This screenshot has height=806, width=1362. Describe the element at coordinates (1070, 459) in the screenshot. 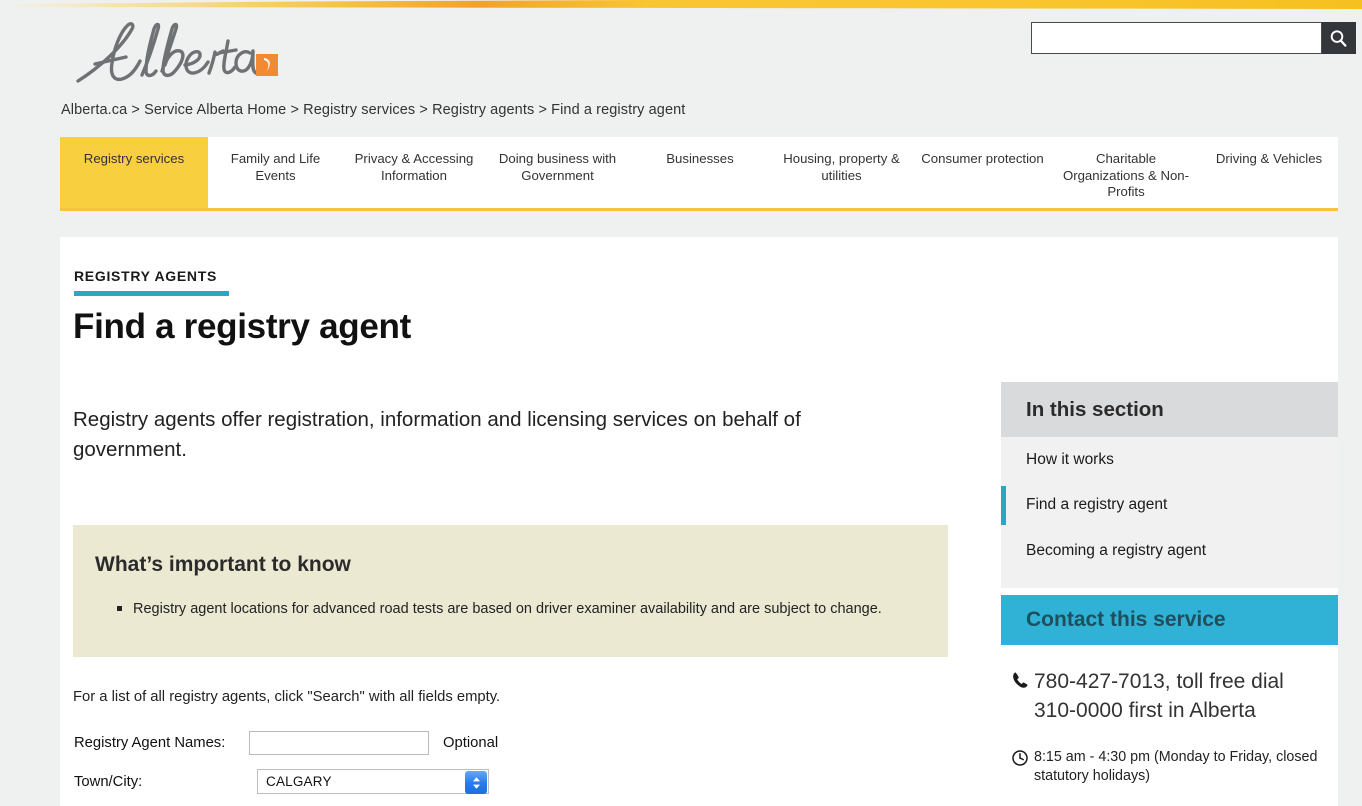

I see `sidebar-item-label: How it works` at that location.